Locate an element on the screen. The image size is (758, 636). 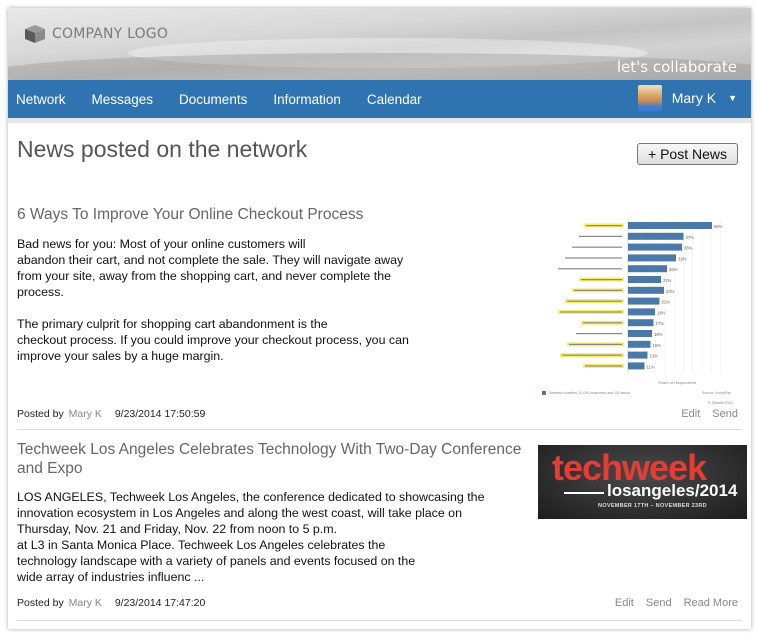
article-actions: Edit Send is located at coordinates (709, 414).